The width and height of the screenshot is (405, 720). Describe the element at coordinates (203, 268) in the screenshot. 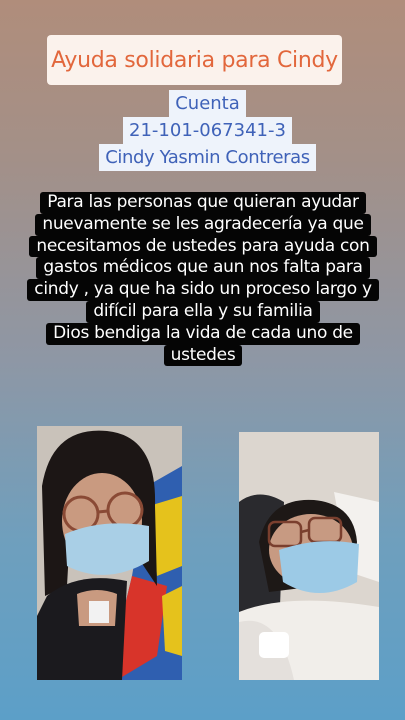

I see `message-line: gastos médicos que aun nos falta para` at that location.